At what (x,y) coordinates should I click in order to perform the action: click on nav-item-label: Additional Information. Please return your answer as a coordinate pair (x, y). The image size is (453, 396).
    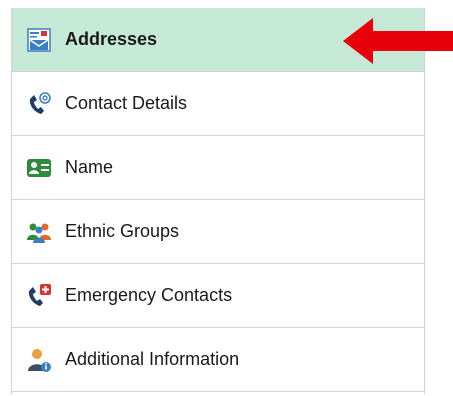
    Looking at the image, I should click on (152, 359).